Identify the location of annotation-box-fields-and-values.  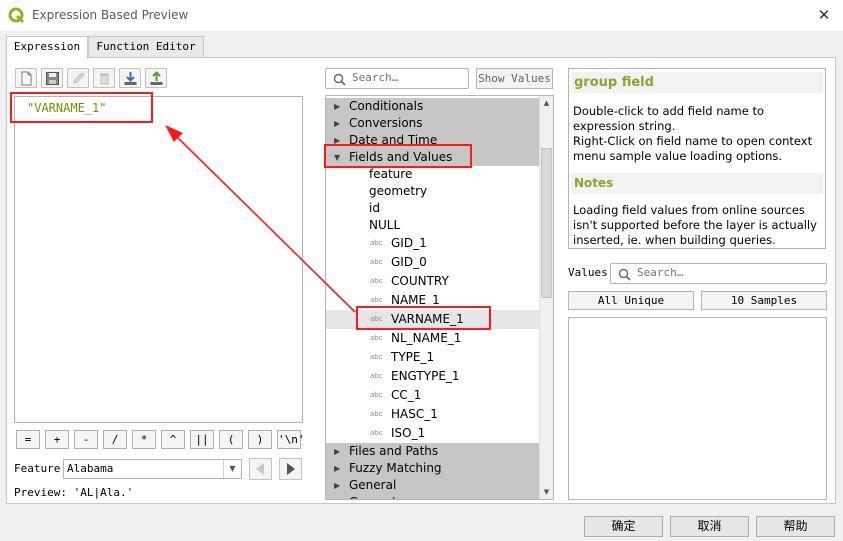
(398, 156).